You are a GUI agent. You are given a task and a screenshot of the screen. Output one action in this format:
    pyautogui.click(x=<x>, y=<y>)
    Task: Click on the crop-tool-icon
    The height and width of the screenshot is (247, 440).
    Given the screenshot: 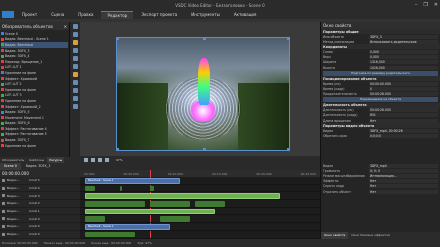 What is the action you would take?
    pyautogui.click(x=75, y=98)
    